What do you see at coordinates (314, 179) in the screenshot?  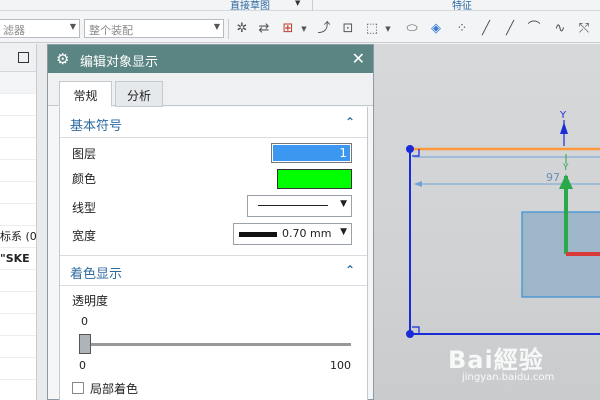 I see `color-swatch-button` at bounding box center [314, 179].